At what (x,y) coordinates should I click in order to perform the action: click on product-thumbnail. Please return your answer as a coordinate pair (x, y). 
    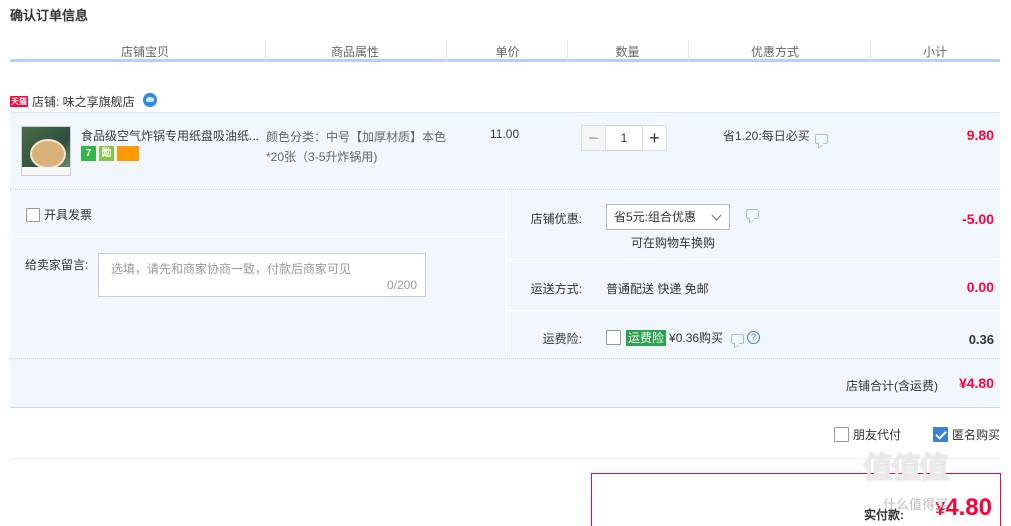
    Looking at the image, I should click on (46, 151).